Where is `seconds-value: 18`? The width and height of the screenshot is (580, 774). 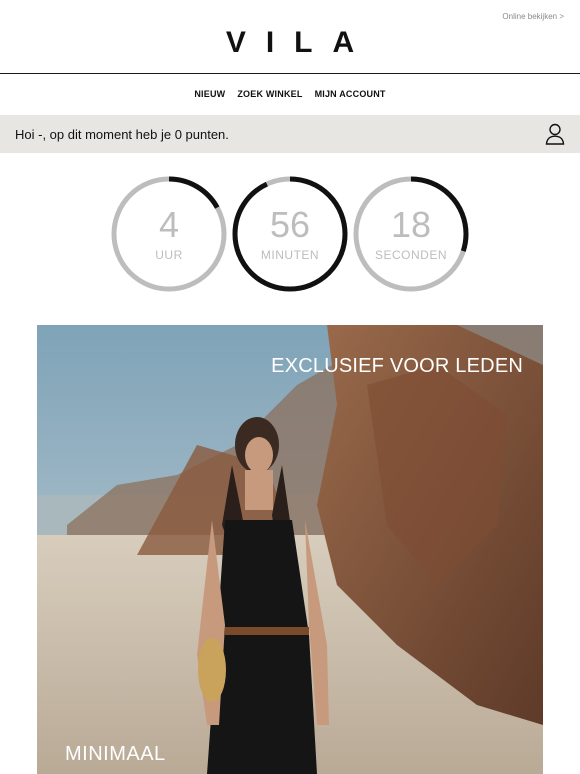
seconds-value: 18 is located at coordinates (411, 224).